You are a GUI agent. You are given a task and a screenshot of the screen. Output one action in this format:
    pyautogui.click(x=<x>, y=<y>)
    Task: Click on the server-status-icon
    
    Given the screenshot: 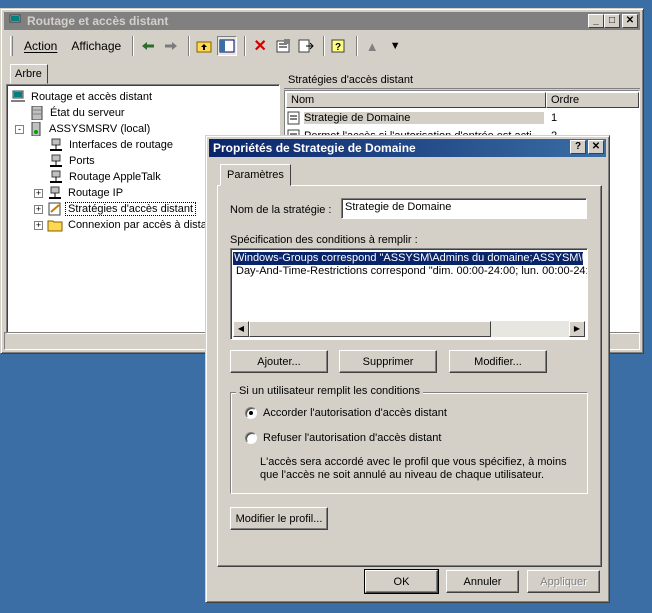 What is the action you would take?
    pyautogui.click(x=37, y=113)
    